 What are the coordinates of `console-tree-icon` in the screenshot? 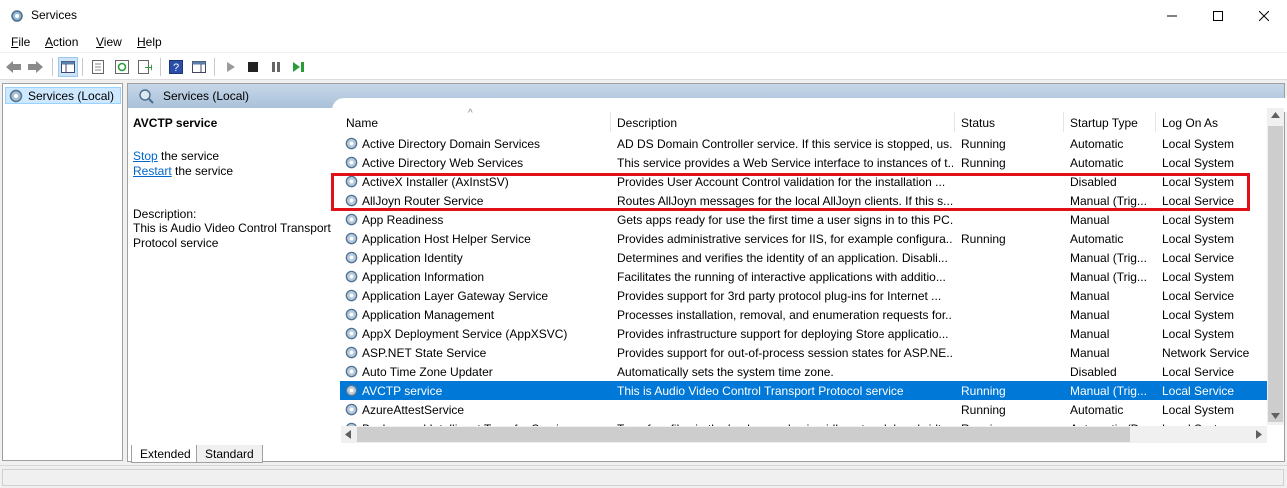 It's located at (68, 67).